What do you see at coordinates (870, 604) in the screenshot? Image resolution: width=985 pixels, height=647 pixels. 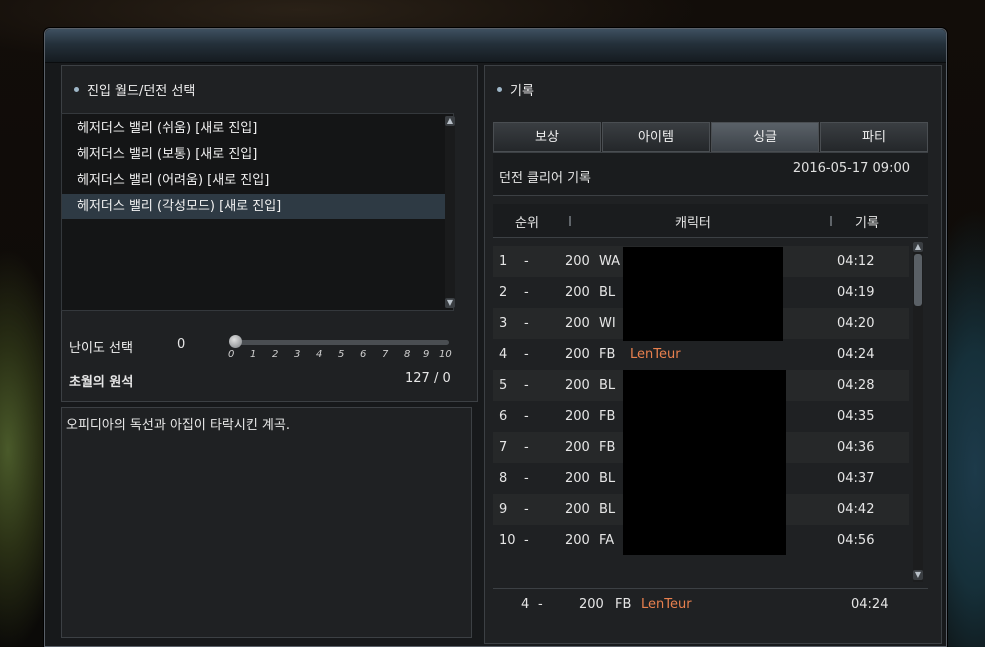 I see `my-record: 04:24` at bounding box center [870, 604].